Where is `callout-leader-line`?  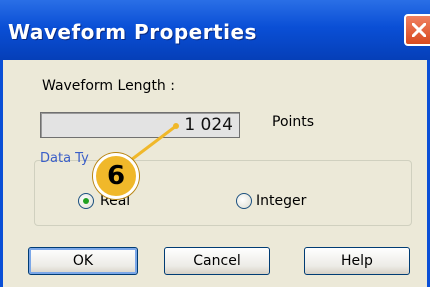 callout-leader-line is located at coordinates (154, 142).